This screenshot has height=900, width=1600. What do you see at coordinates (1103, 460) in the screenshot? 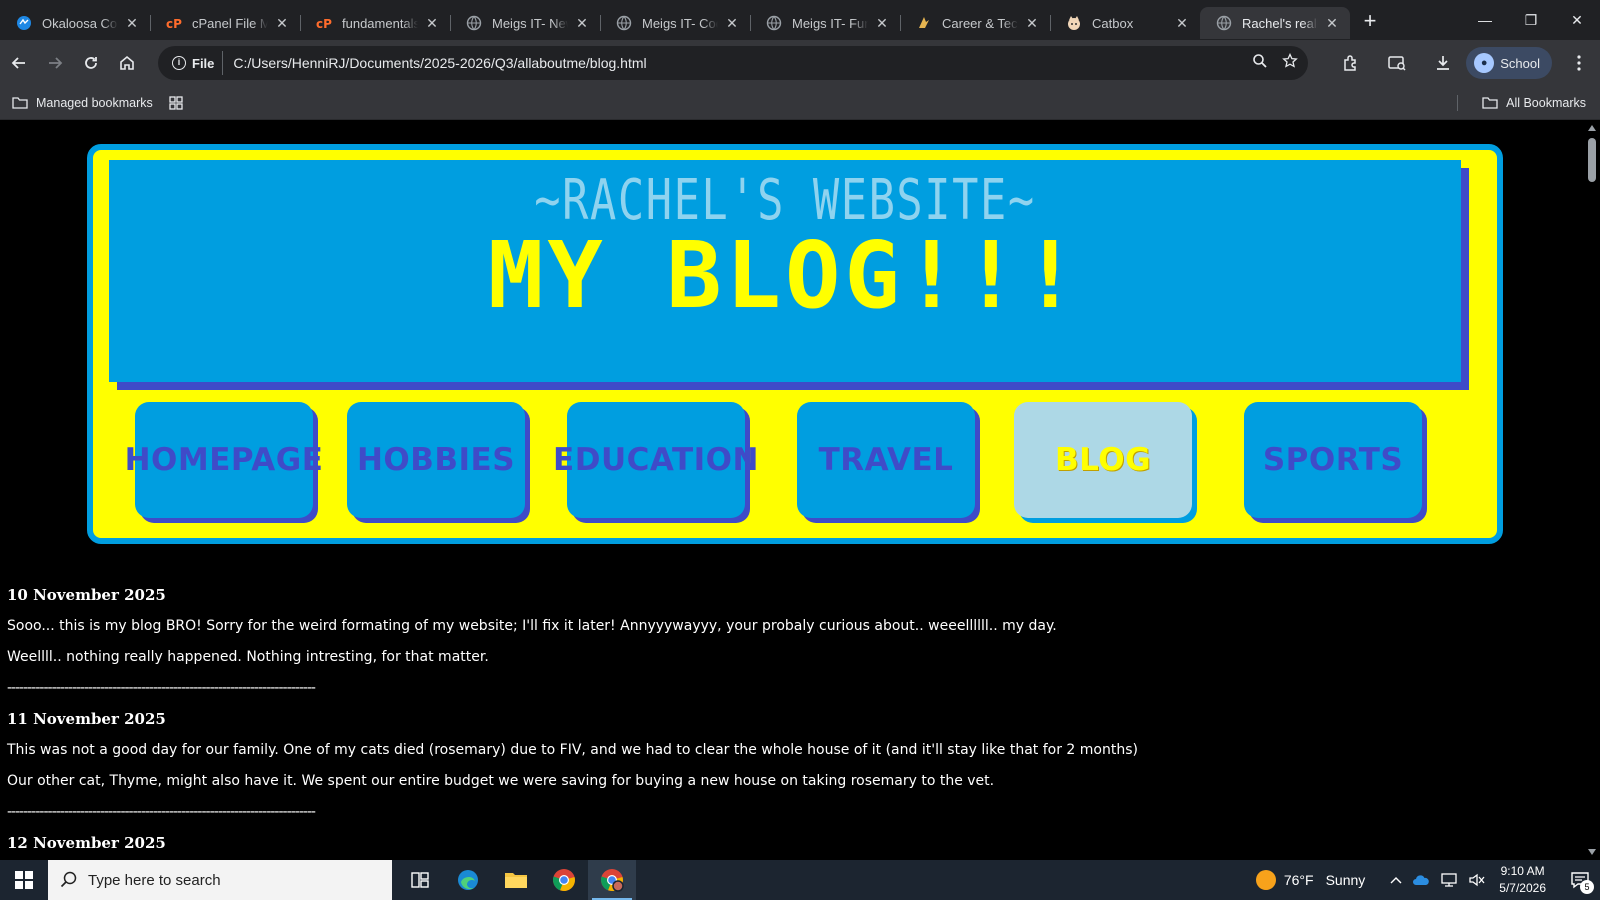
I see `nav-blog-button: BLOG` at bounding box center [1103, 460].